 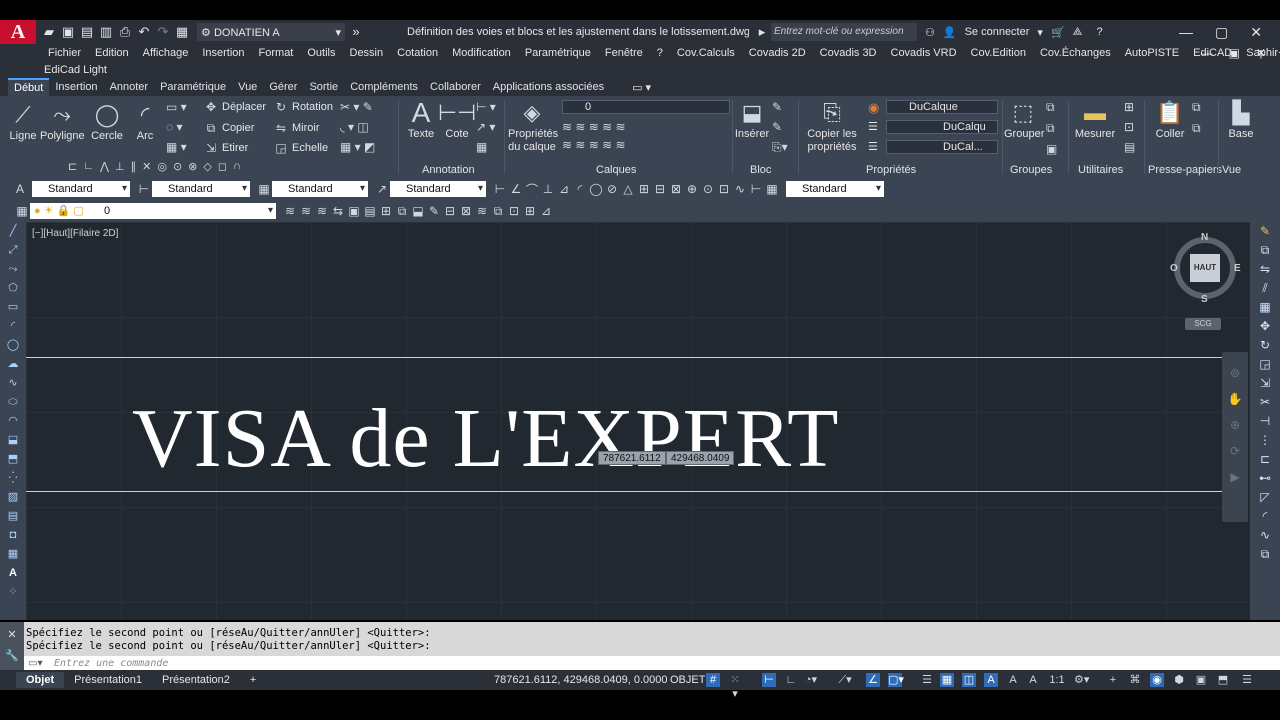 I want to click on group-edit-icon: ⧉, so click(x=1051, y=128).